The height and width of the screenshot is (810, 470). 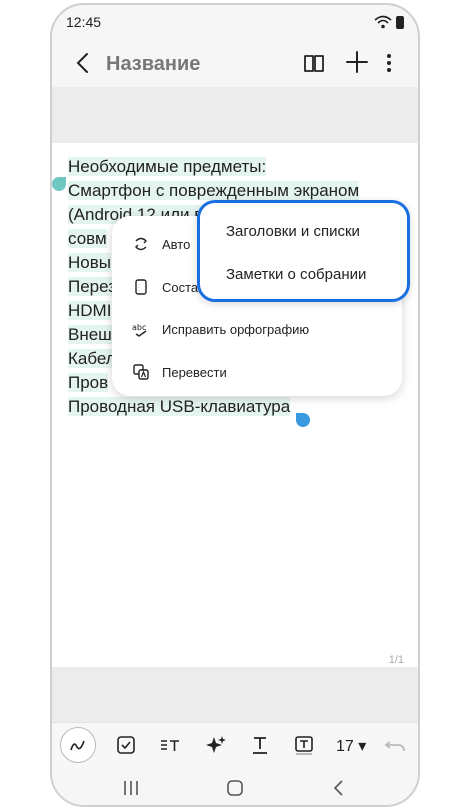 What do you see at coordinates (304, 745) in the screenshot?
I see `text-box-icon` at bounding box center [304, 745].